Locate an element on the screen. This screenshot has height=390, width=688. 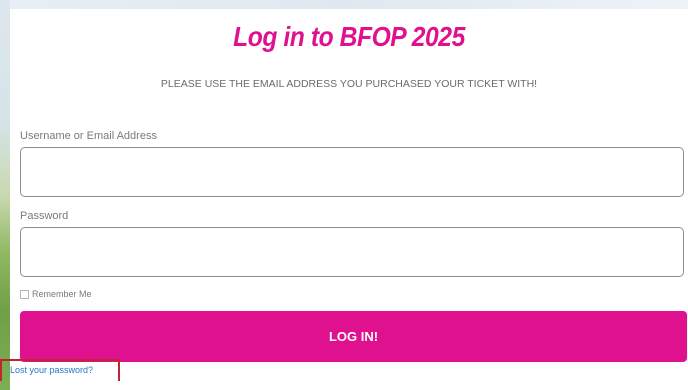
login-button: LOG IN! is located at coordinates (353, 336).